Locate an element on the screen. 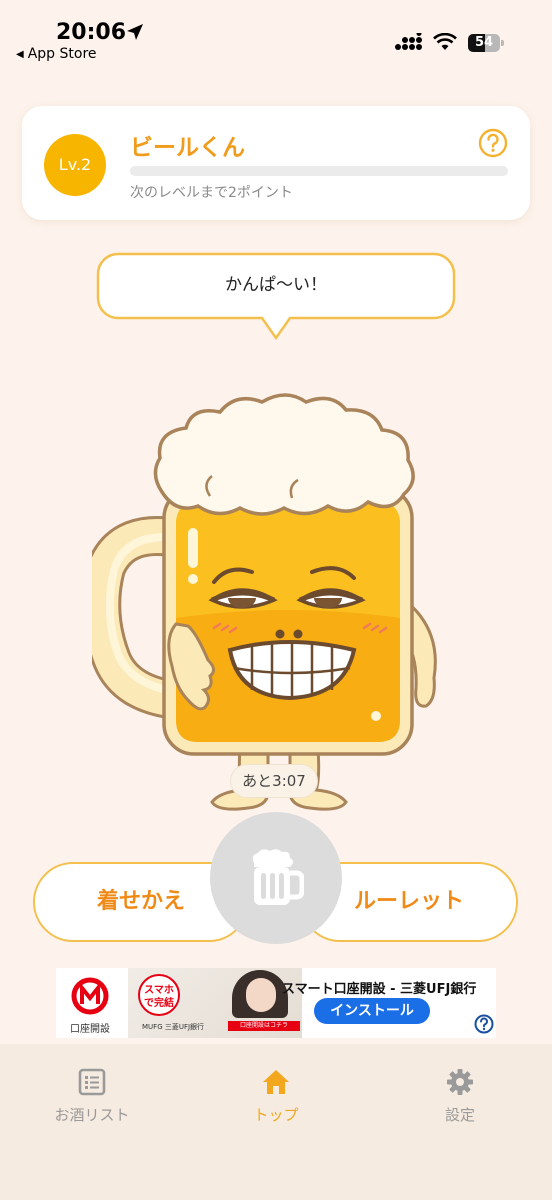 The height and width of the screenshot is (1200, 552). battery-level: 54 is located at coordinates (484, 42).